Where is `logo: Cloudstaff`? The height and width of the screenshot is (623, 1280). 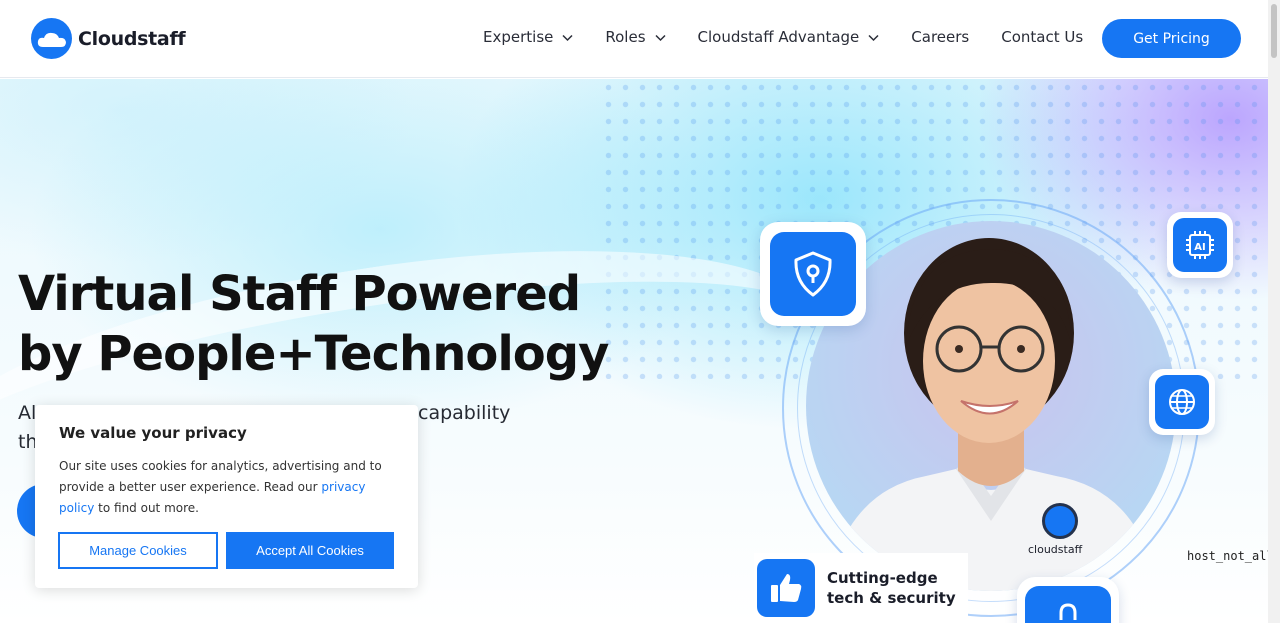 logo: Cloudstaff is located at coordinates (108, 38).